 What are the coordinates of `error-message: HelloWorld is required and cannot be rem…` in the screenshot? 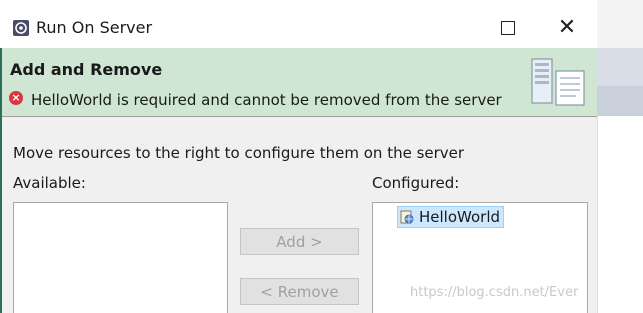 It's located at (266, 100).